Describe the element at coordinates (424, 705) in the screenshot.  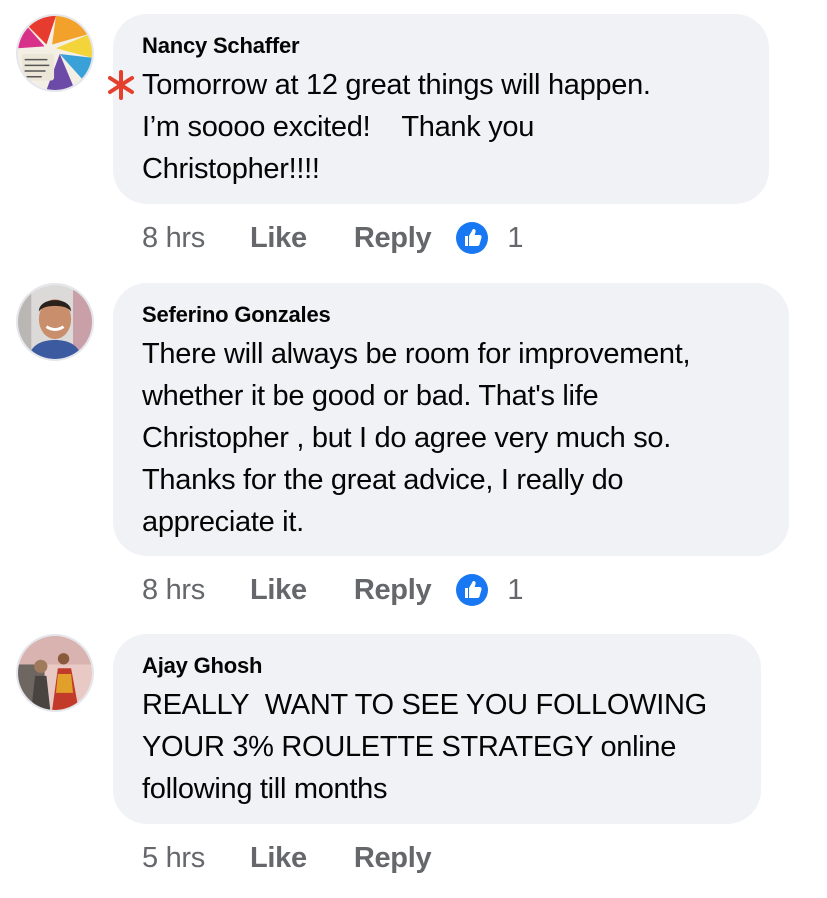
I see `comment-line: REALLY WANT TO SEE YOU FOLLOWING` at that location.